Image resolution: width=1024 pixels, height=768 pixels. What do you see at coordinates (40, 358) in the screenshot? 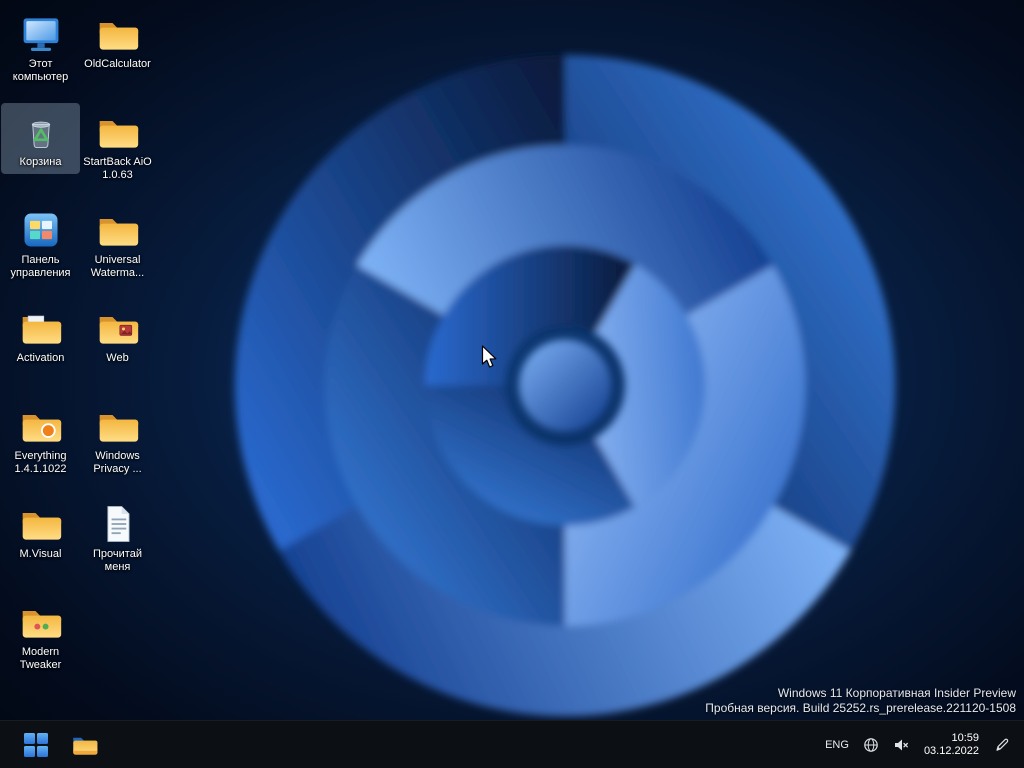
I see `desktop-icon-label: Activation` at bounding box center [40, 358].